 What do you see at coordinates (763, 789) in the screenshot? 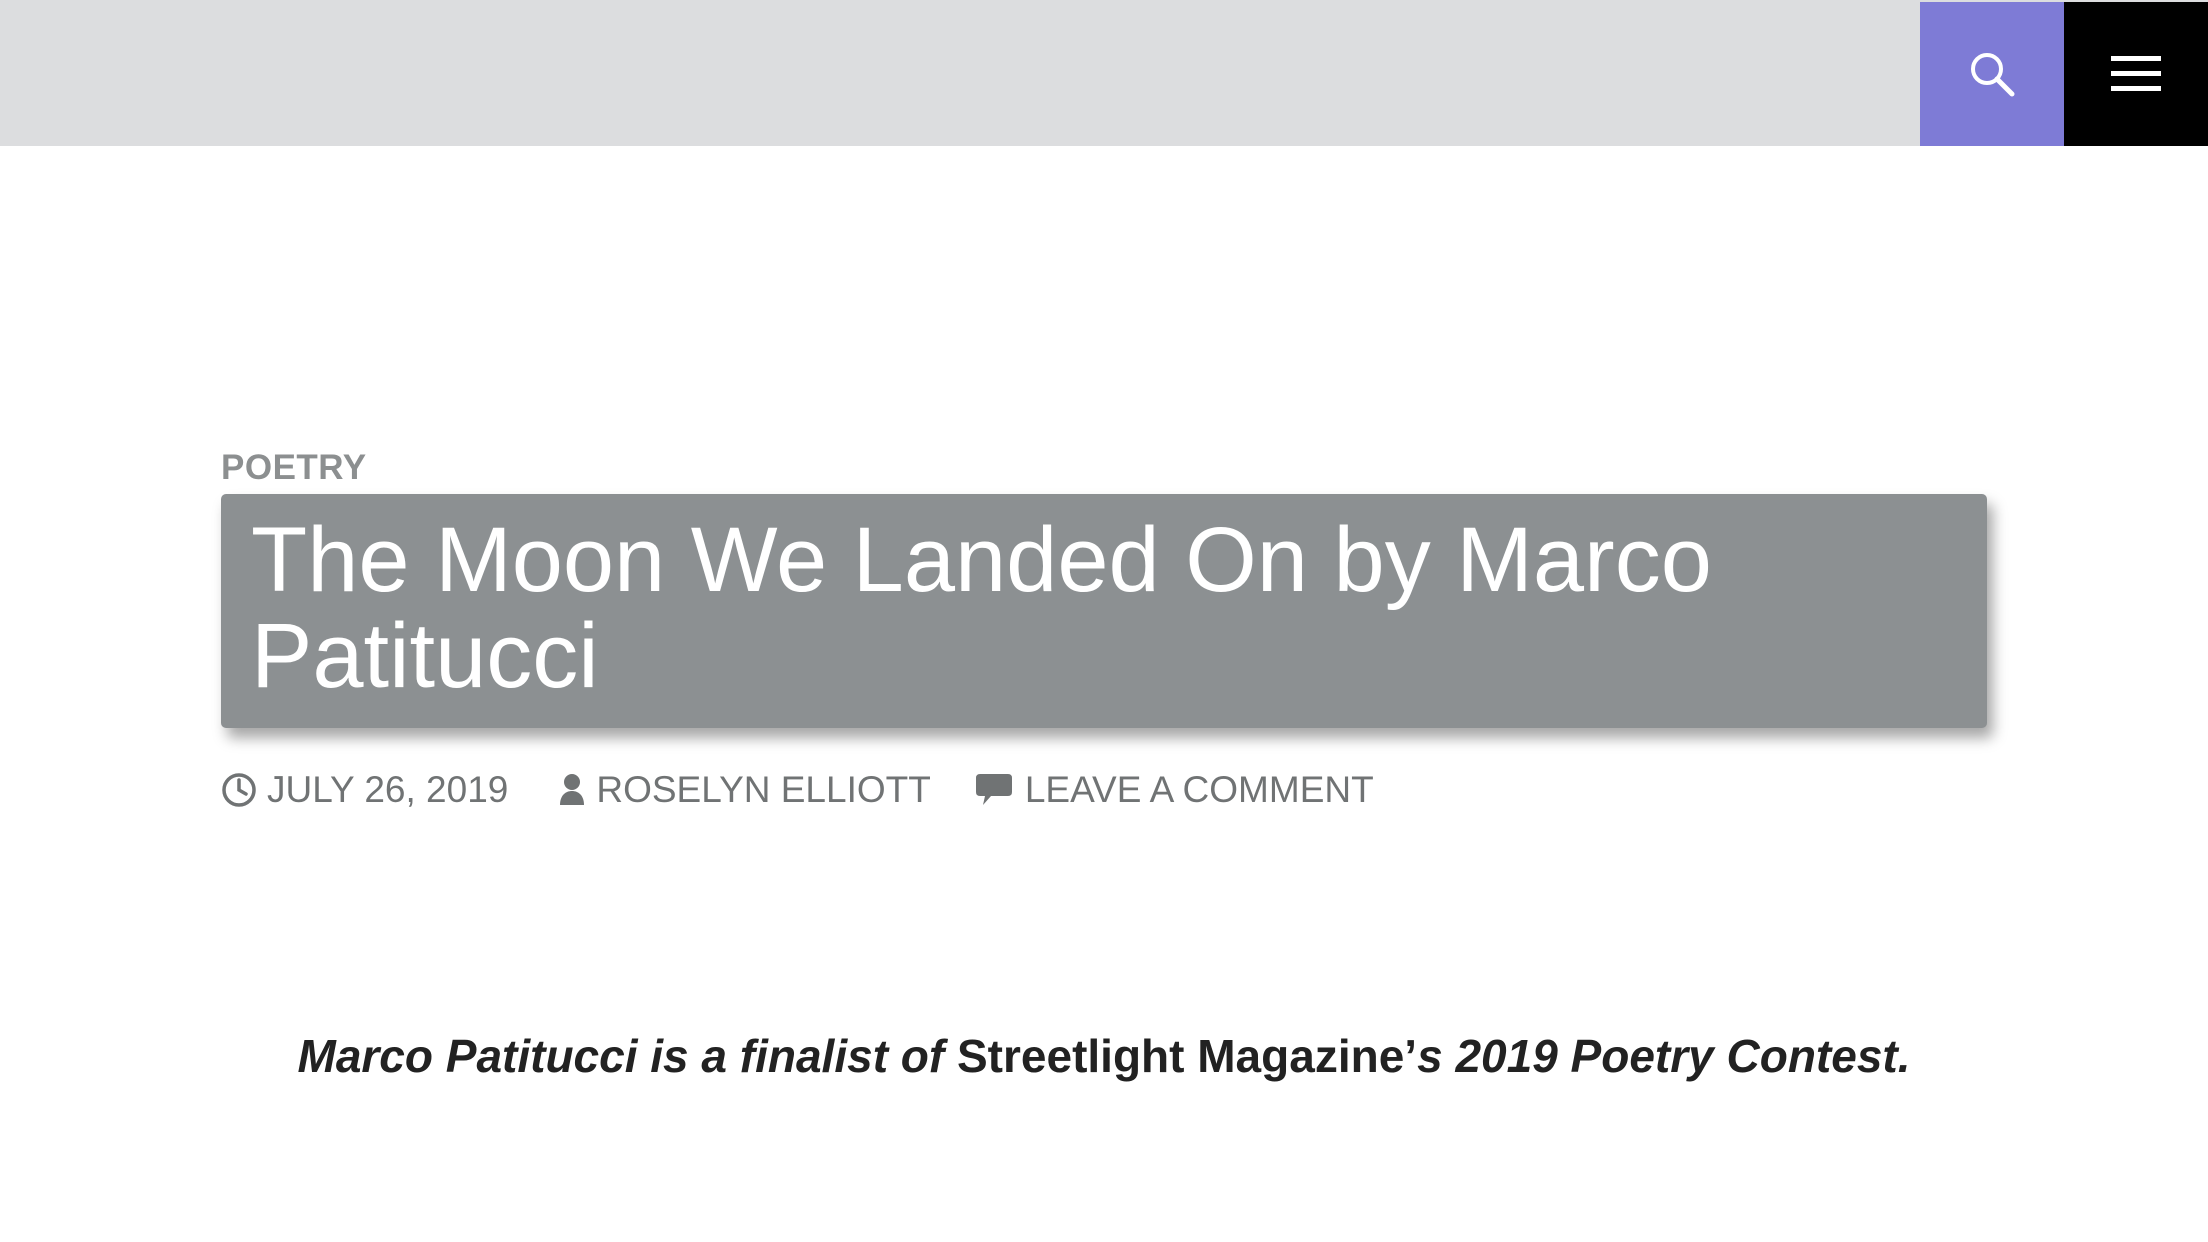
I see `post-author: ROSELYN ELLIOTT` at bounding box center [763, 789].